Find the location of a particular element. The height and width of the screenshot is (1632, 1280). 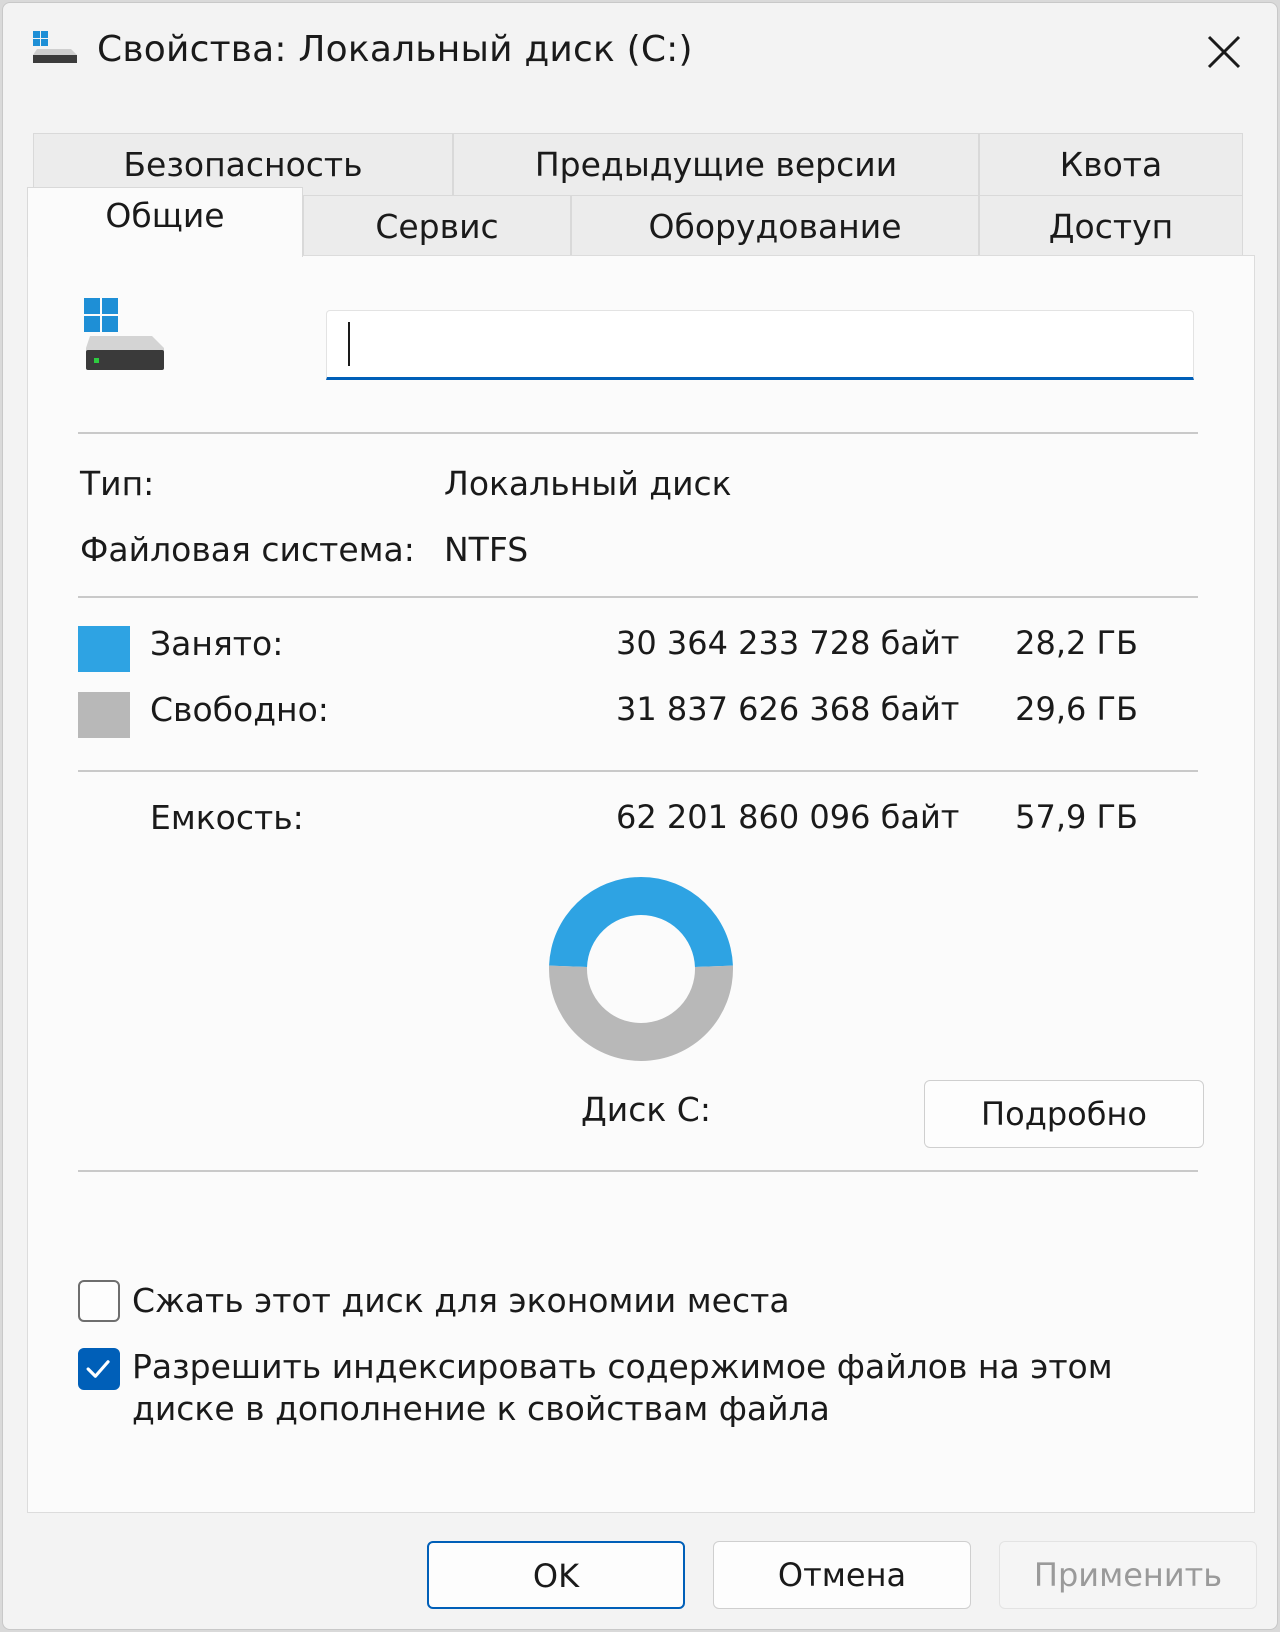

checkmark-icon is located at coordinates (98, 1369).